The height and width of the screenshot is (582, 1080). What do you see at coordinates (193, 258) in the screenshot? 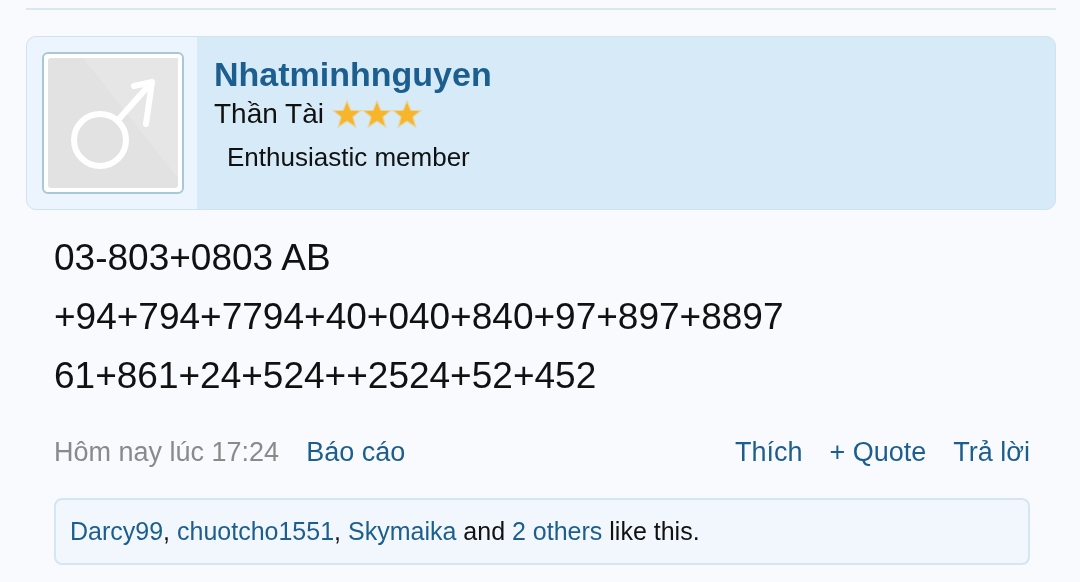
I see `message-text: 03-803+0803 AB` at bounding box center [193, 258].